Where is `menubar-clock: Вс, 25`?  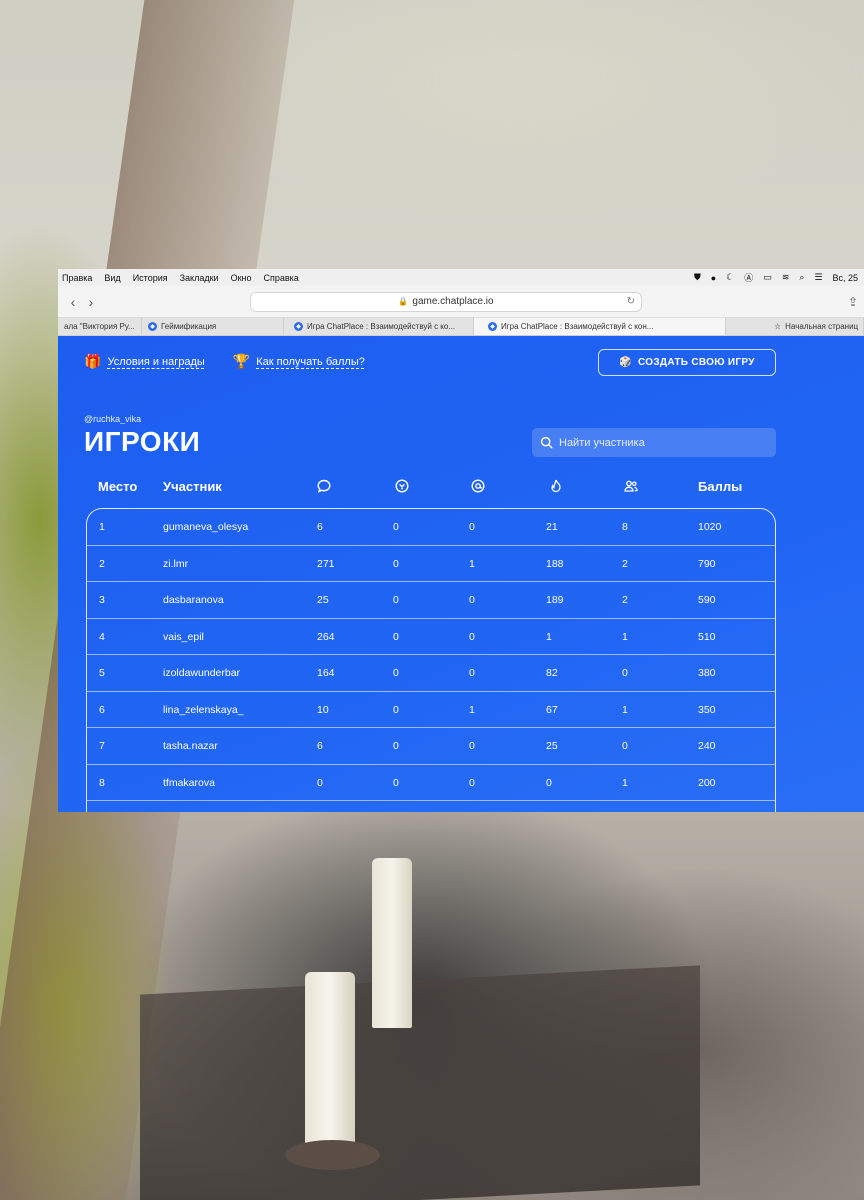
menubar-clock: Вс, 25 is located at coordinates (845, 278).